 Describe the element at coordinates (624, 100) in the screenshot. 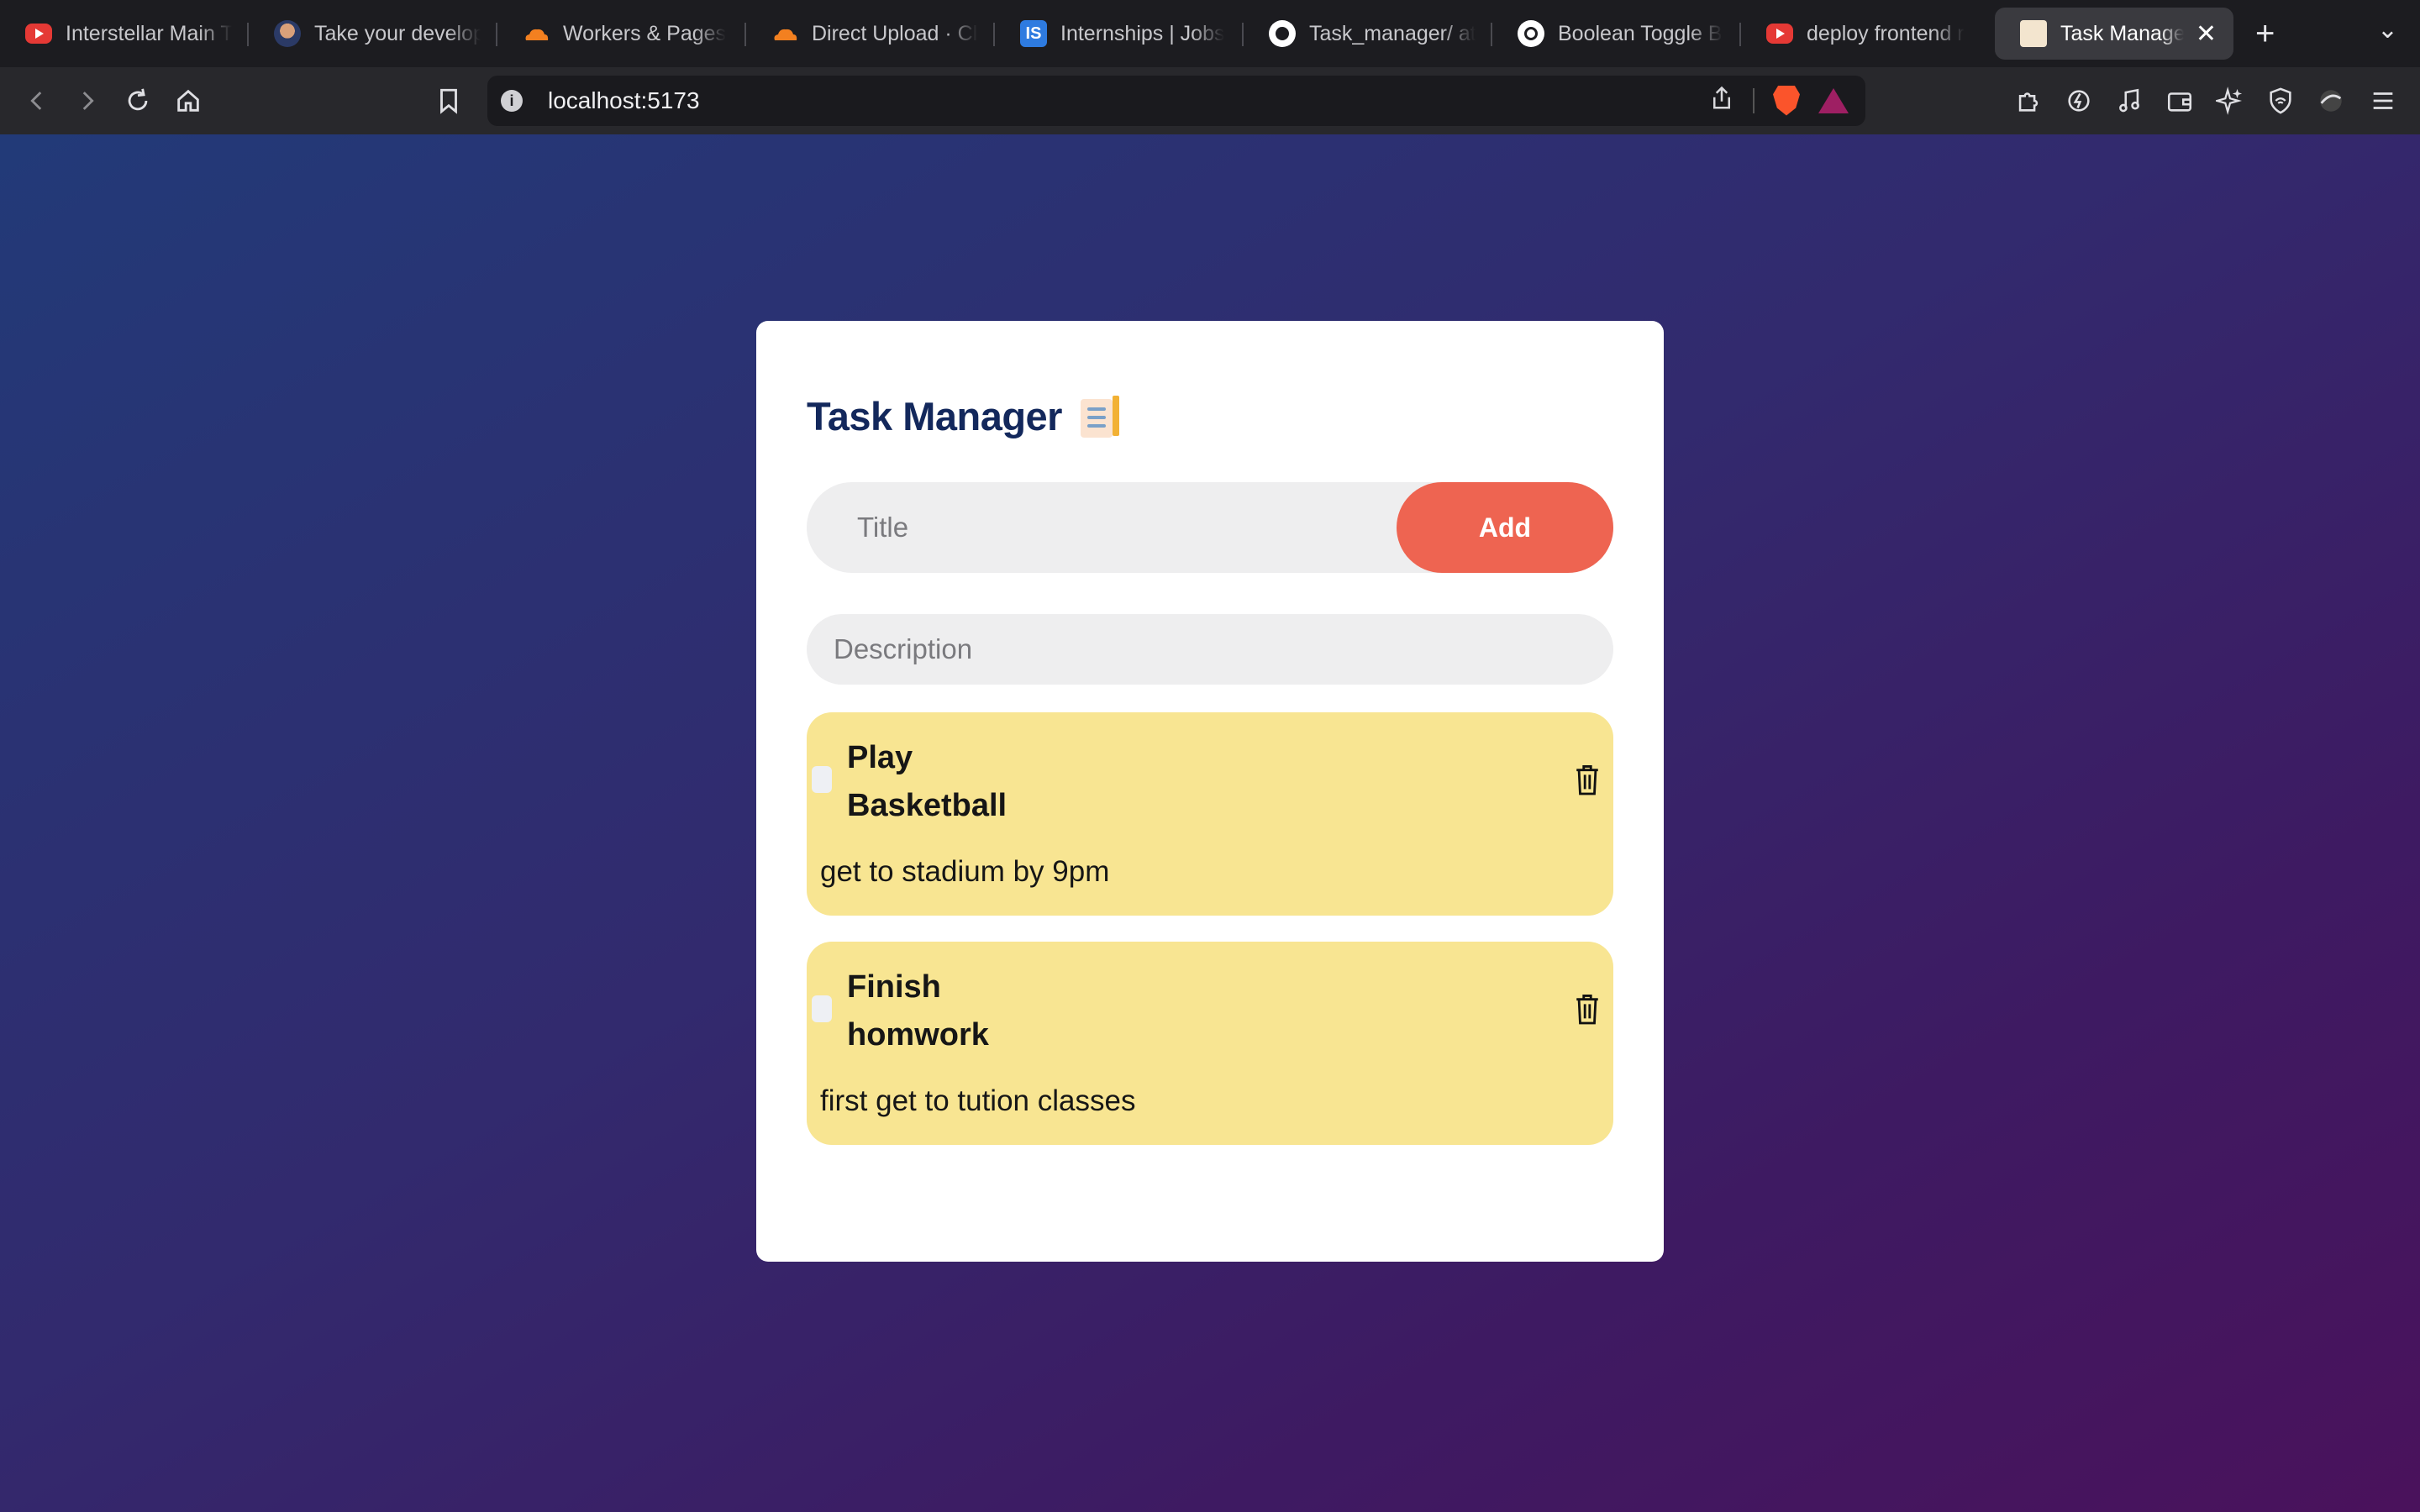

I see `url-text: localhost:5173` at that location.